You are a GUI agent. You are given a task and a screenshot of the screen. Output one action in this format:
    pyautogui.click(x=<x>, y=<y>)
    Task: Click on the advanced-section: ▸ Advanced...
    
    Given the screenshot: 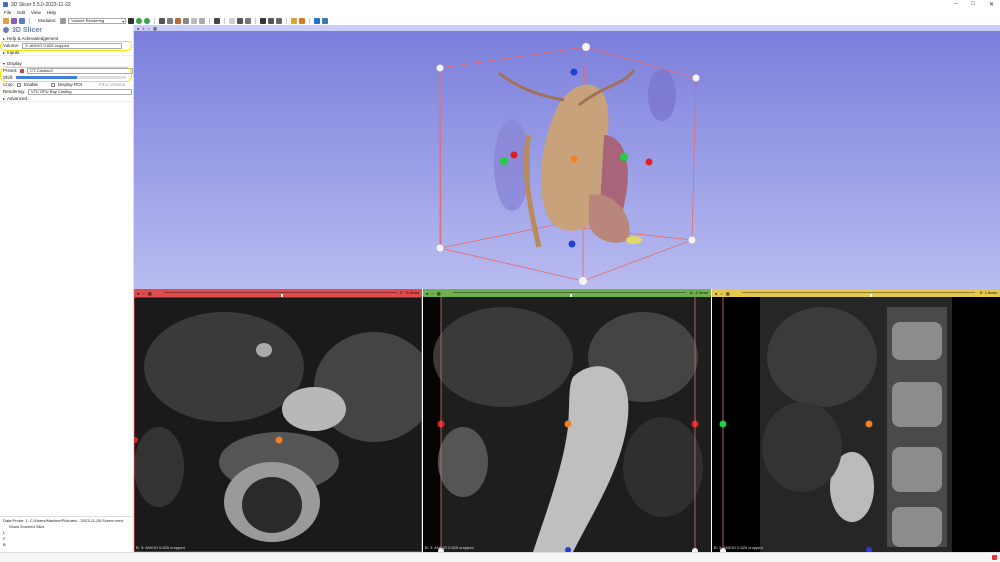 What is the action you would take?
    pyautogui.click(x=66, y=98)
    